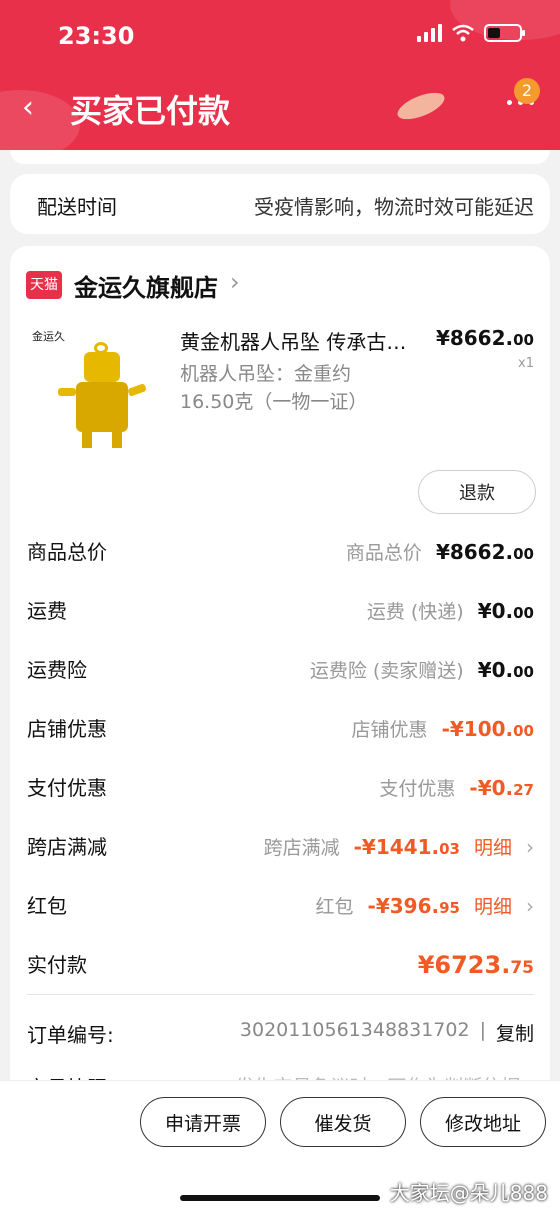 Image resolution: width=560 pixels, height=1212 pixels. Describe the element at coordinates (477, 492) in the screenshot. I see `refund-button: 退款` at that location.